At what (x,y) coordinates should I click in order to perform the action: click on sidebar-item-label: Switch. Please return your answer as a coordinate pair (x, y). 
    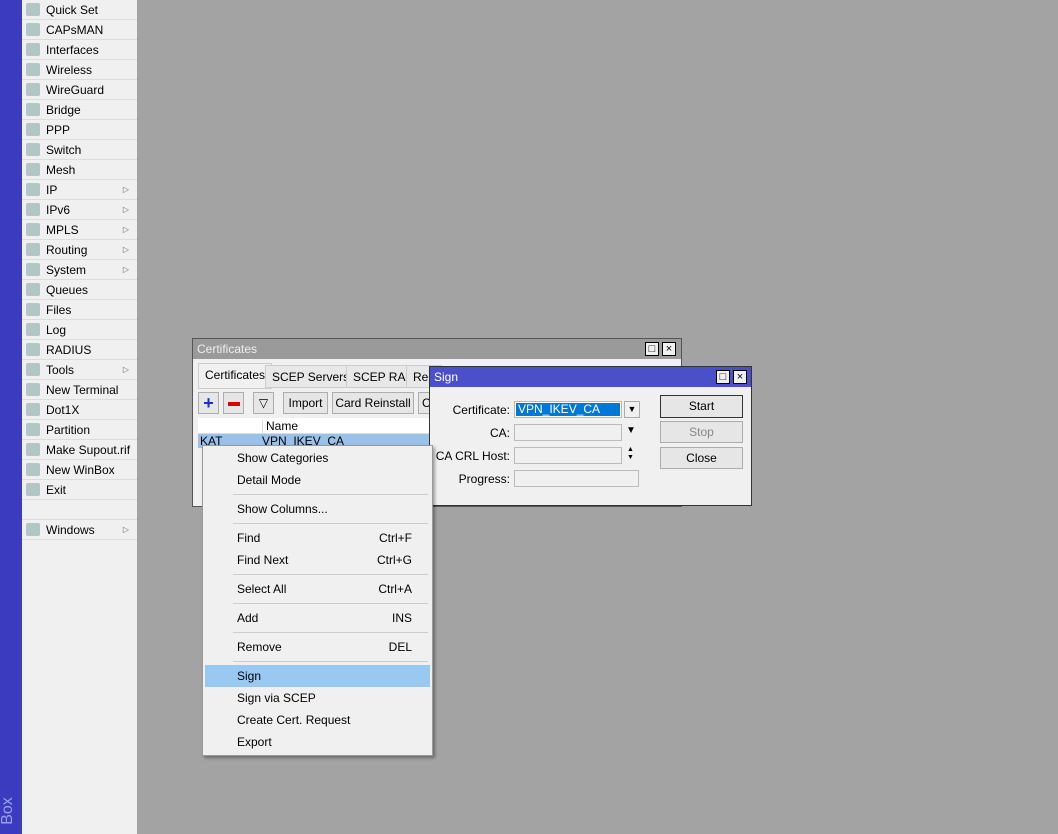
    Looking at the image, I should click on (64, 149).